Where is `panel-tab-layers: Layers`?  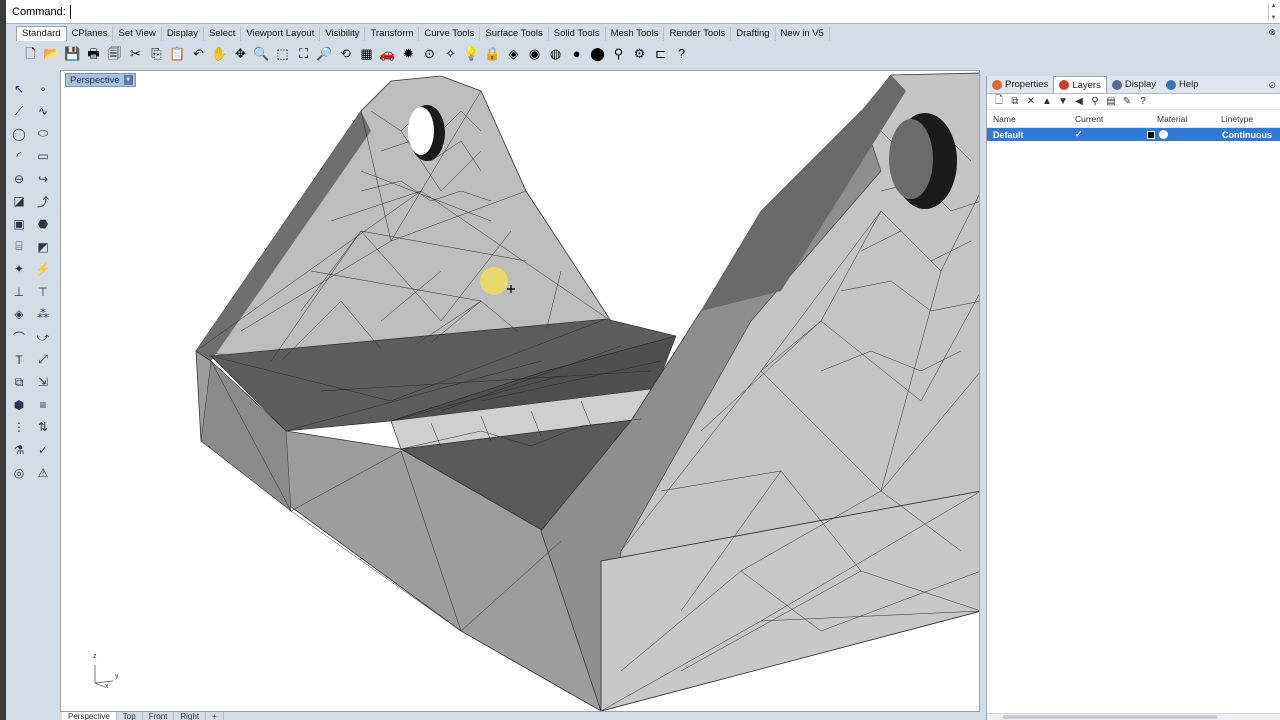
panel-tab-layers: Layers is located at coordinates (1080, 84).